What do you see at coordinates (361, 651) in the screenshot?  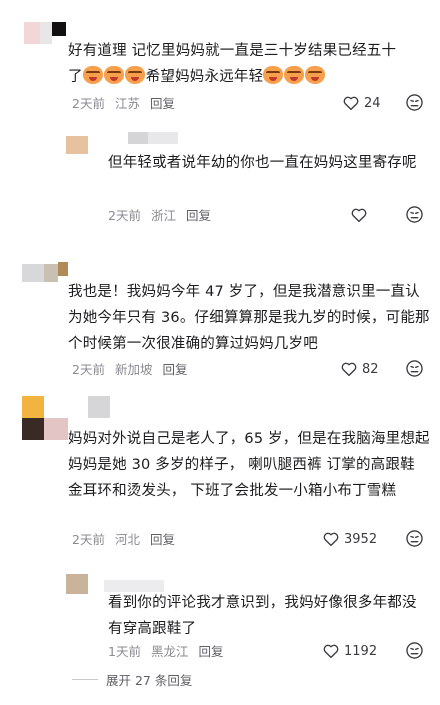 I see `like-count: 1192` at bounding box center [361, 651].